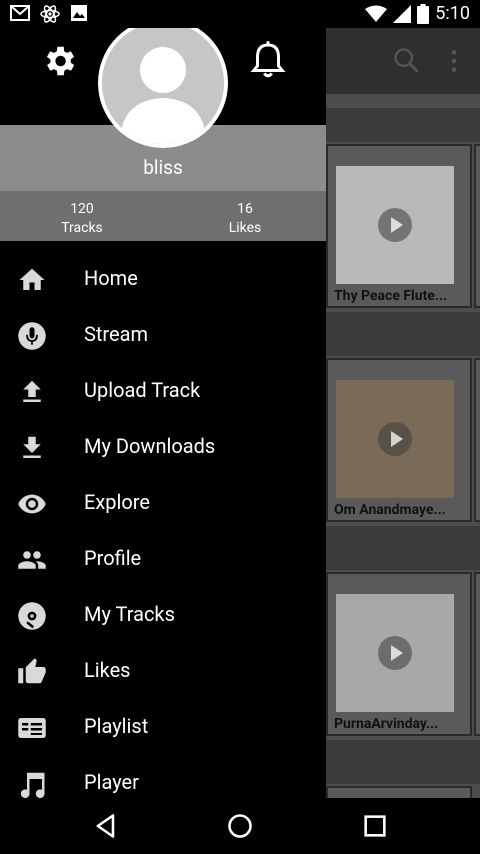  What do you see at coordinates (32, 671) in the screenshot?
I see `thumbs-up-icon` at bounding box center [32, 671].